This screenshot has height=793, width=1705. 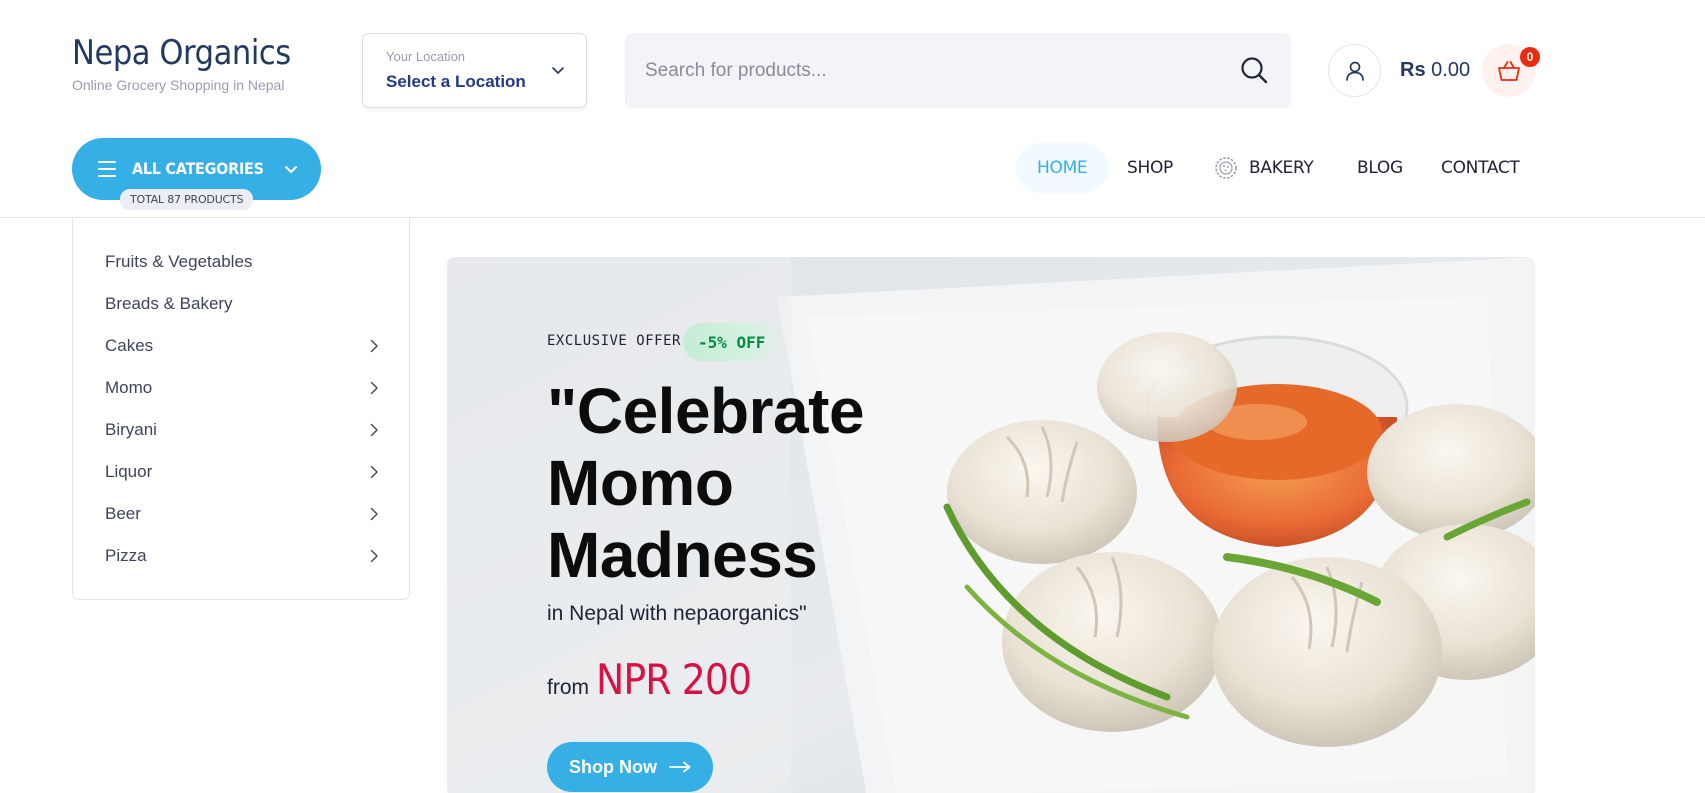 I want to click on shop-now-button: Shop Now, so click(x=630, y=767).